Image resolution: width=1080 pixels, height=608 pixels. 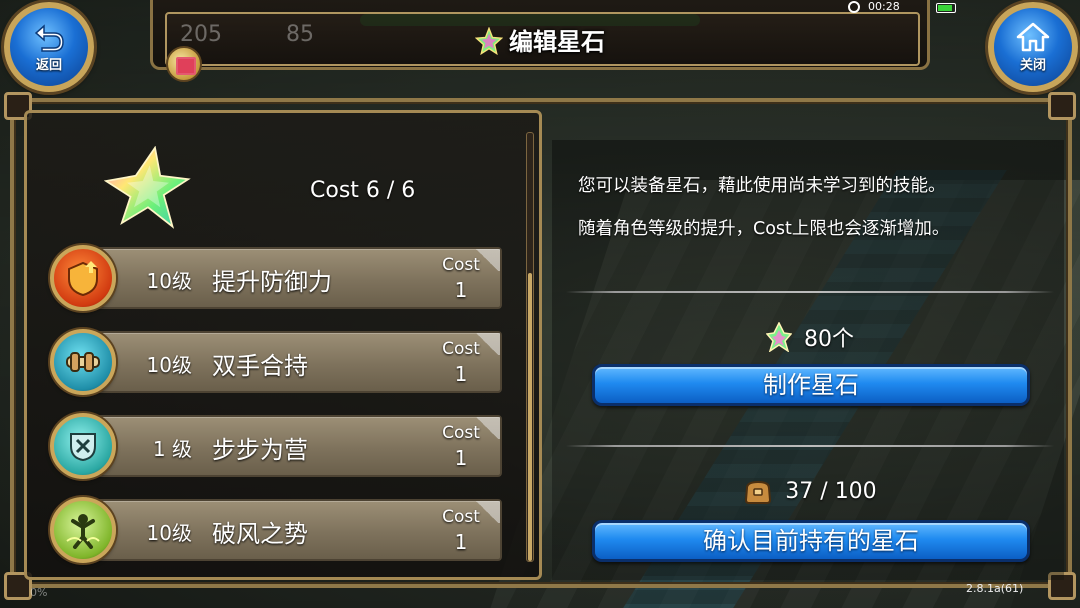 What do you see at coordinates (260, 534) in the screenshot?
I see `skill-name: 破风之势` at bounding box center [260, 534].